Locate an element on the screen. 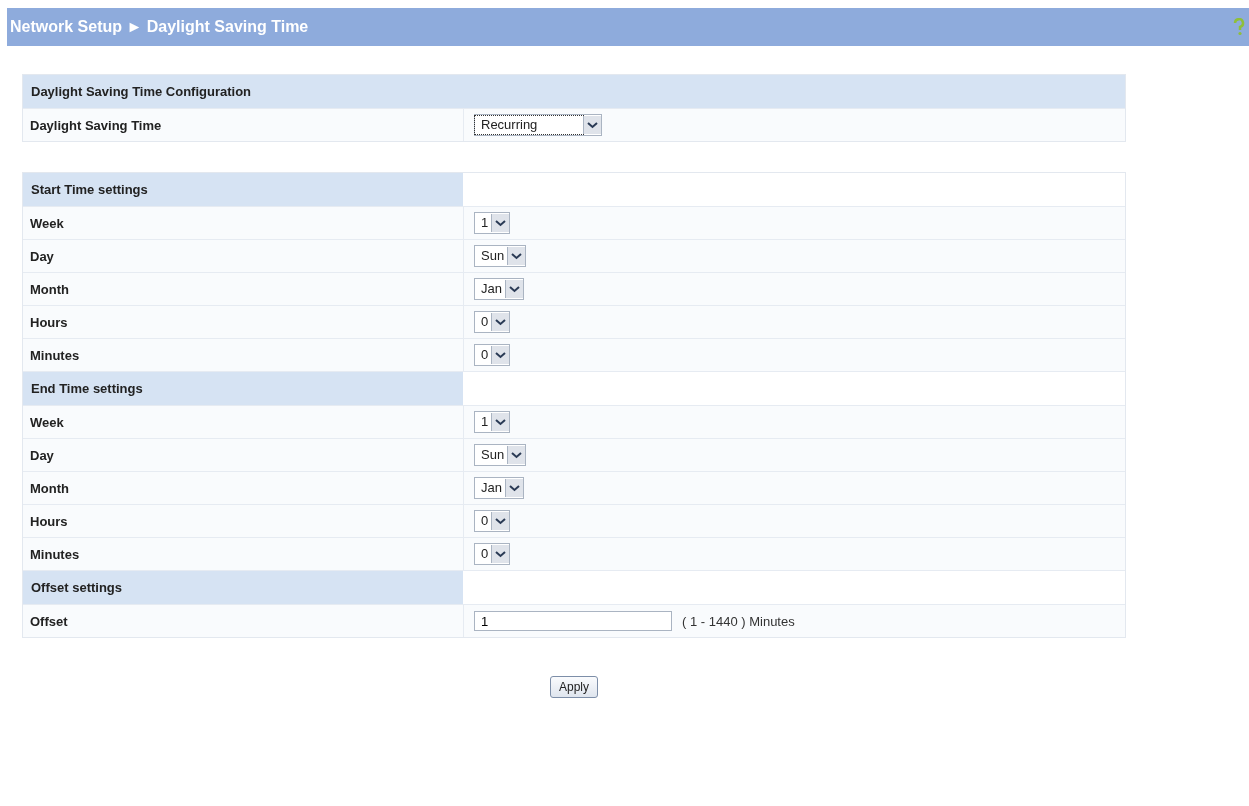  setting-label: Offset is located at coordinates (49, 621).